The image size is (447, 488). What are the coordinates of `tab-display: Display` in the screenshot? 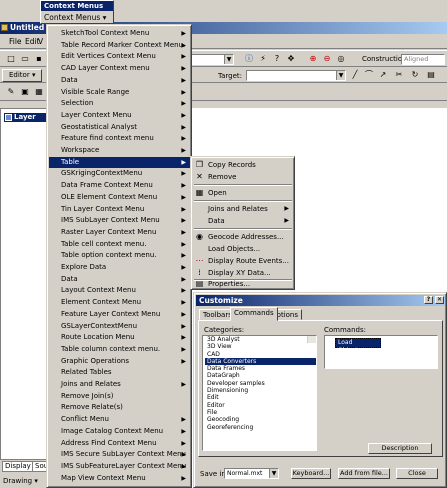 It's located at (18, 466).